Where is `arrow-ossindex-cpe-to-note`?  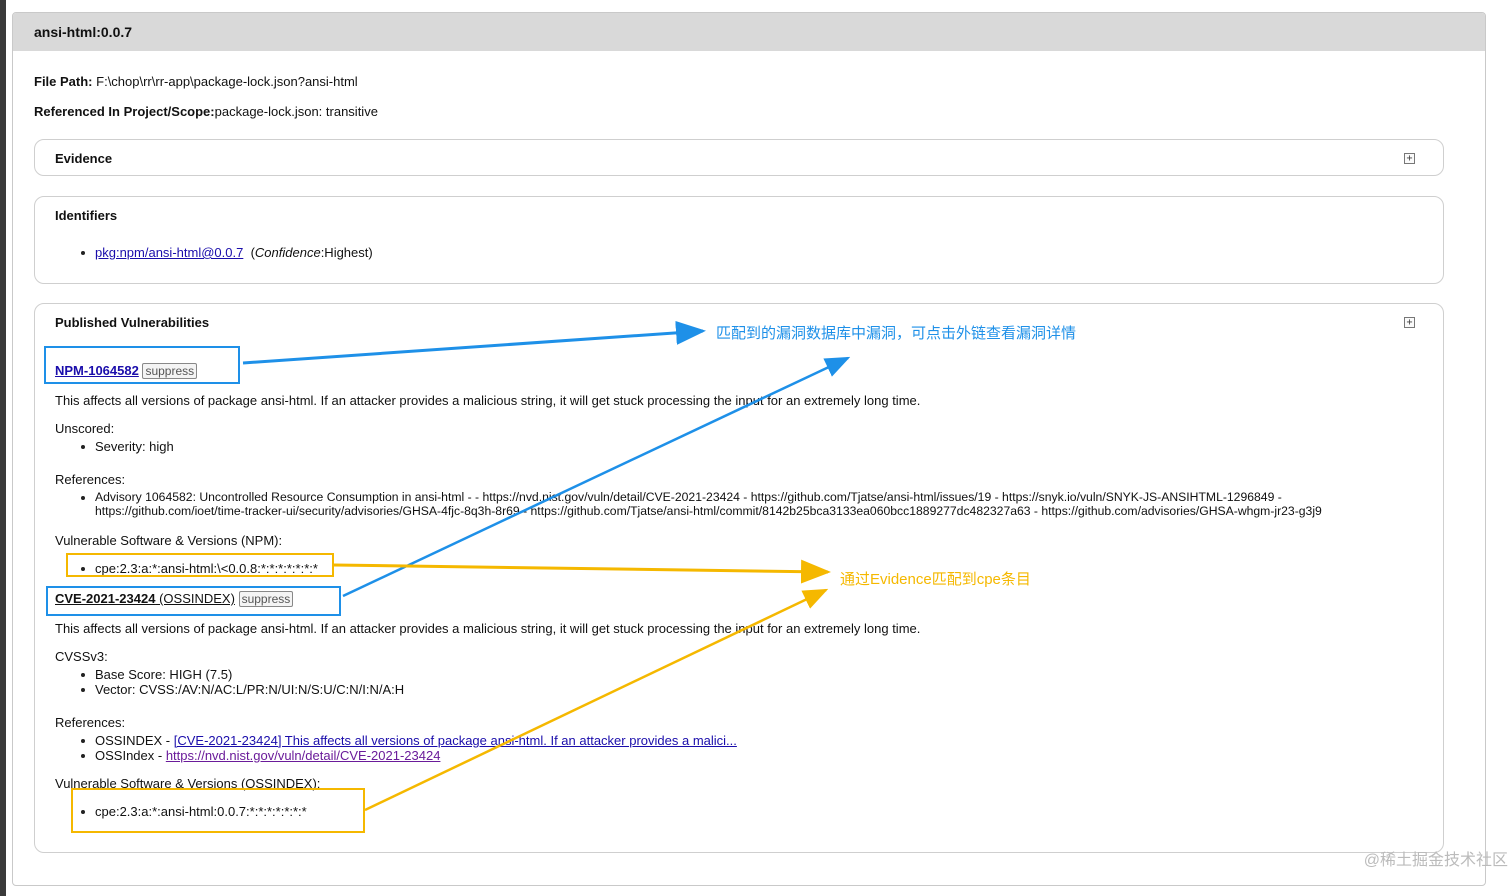
arrow-ossindex-cpe-to-note is located at coordinates (596, 700).